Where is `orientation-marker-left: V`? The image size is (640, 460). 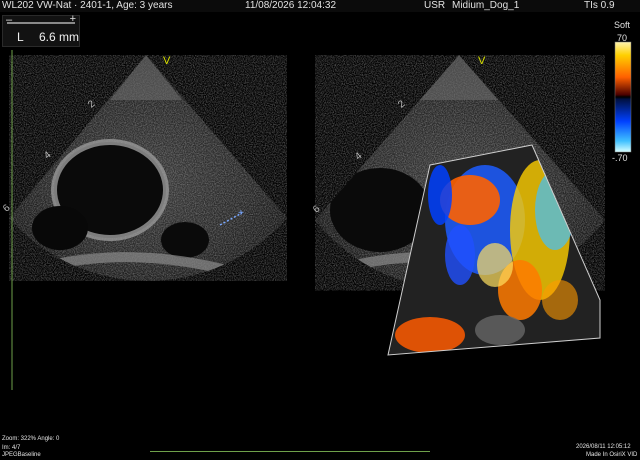
orientation-marker-left: V is located at coordinates (167, 61).